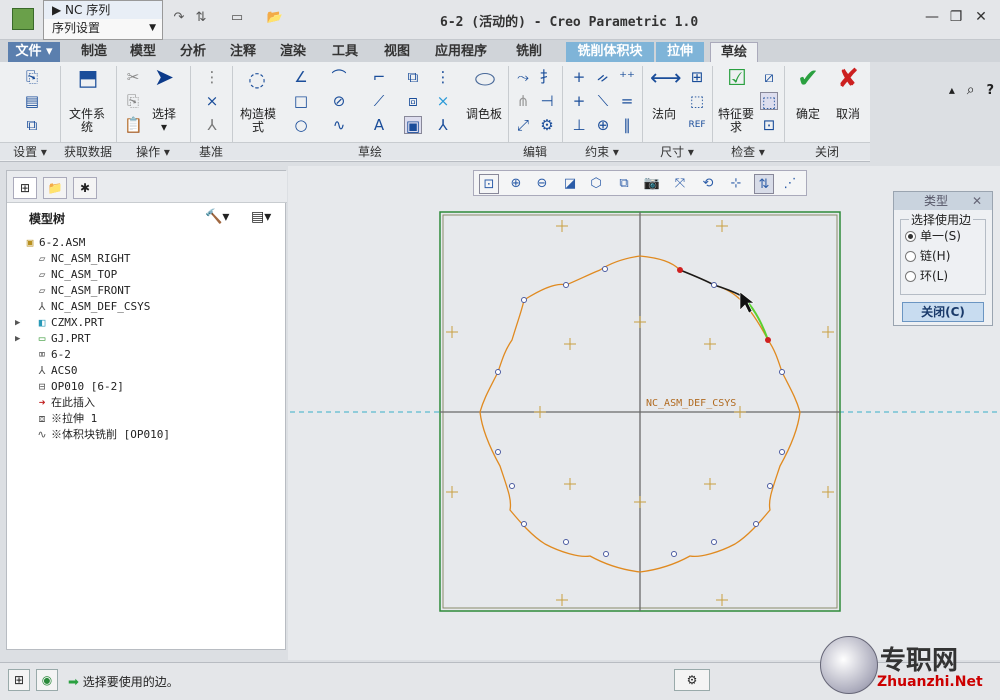 The height and width of the screenshot is (700, 1000). I want to click on thicken-icon: ⧈, so click(413, 101).